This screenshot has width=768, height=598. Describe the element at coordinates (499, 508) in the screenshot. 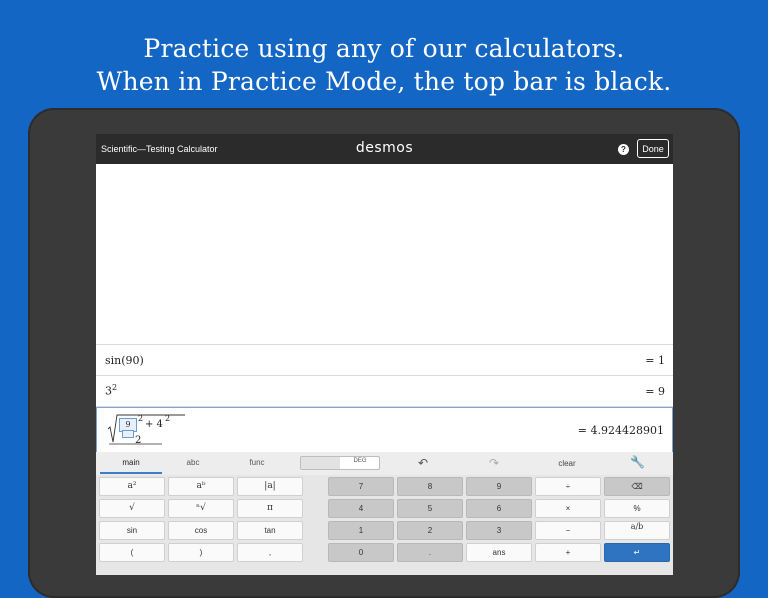

I see `key-6: 6` at that location.